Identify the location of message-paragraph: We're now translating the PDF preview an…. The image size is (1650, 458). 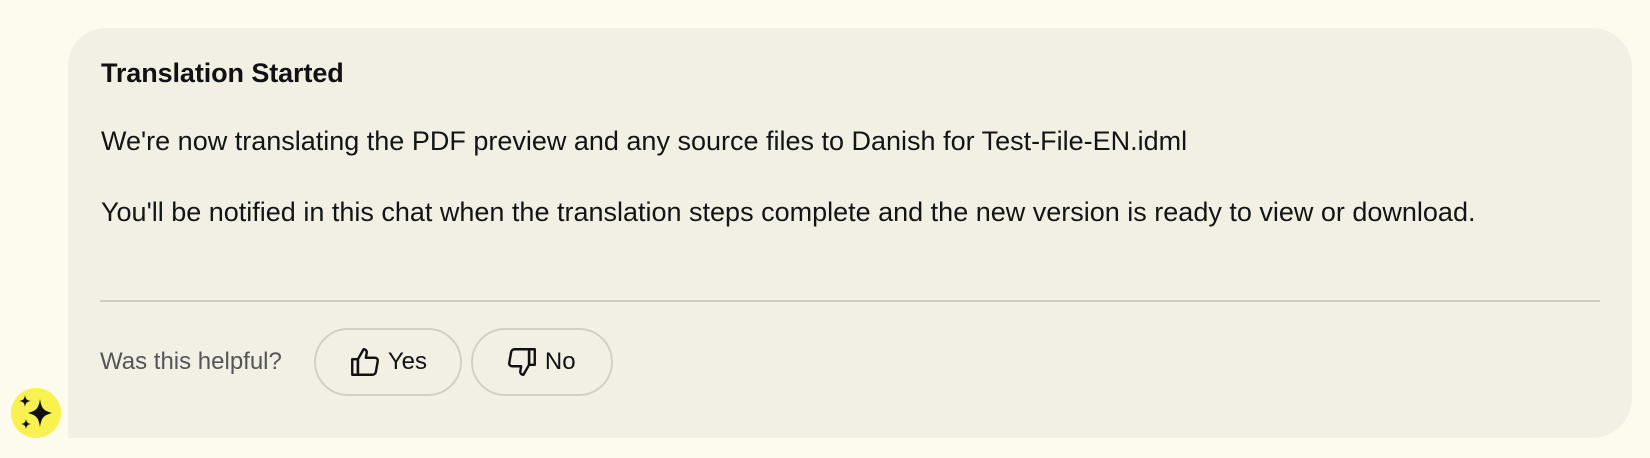
(644, 141).